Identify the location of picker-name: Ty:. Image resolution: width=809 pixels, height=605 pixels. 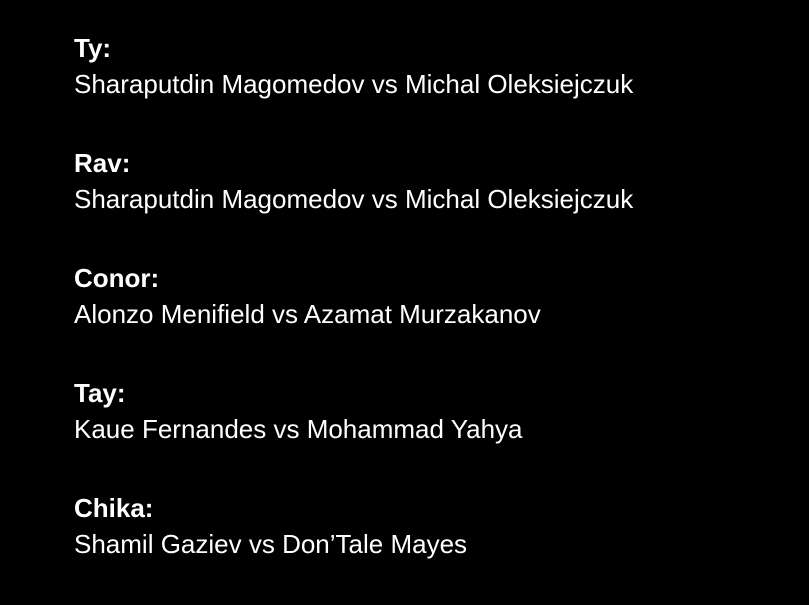
(93, 48).